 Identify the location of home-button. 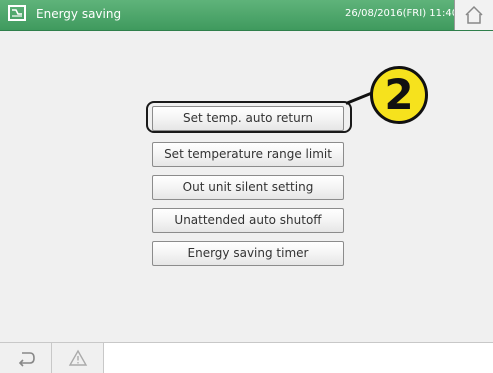
(473, 15).